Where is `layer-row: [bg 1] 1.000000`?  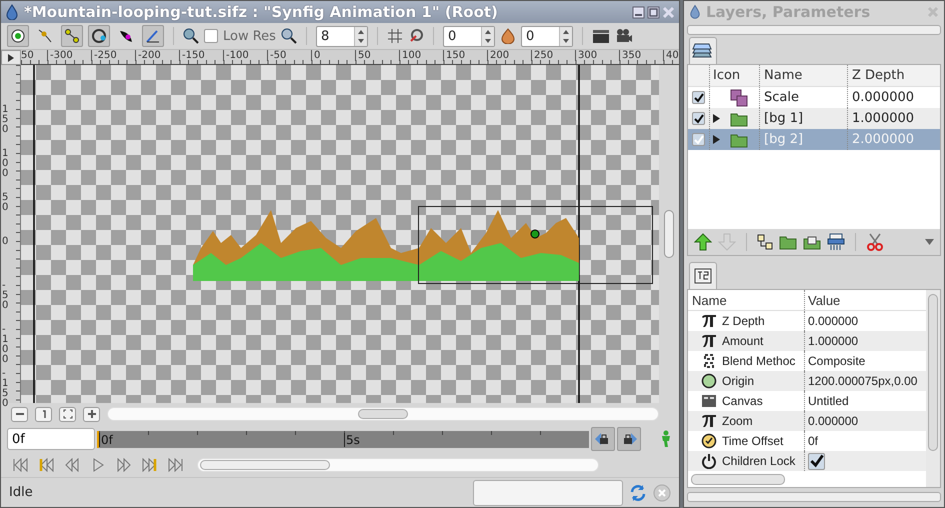 layer-row: [bg 1] 1.000000 is located at coordinates (814, 119).